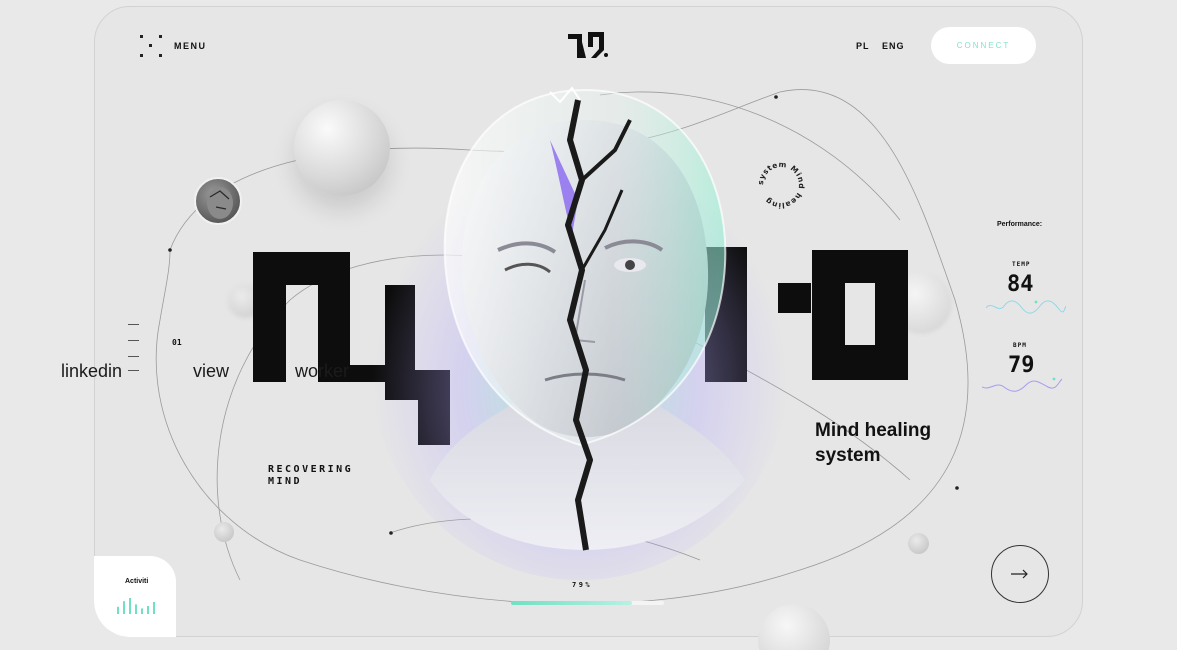  Describe the element at coordinates (137, 581) in the screenshot. I see `activity-label: Activiti` at that location.